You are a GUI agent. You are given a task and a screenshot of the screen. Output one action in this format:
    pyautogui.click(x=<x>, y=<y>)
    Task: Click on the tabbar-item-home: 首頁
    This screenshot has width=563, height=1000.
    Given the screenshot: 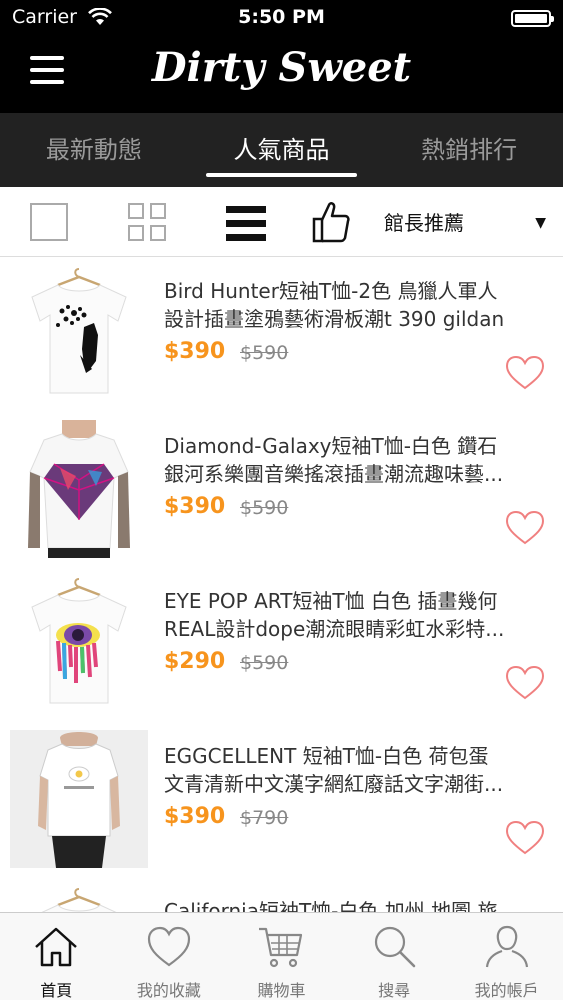 What is the action you would take?
    pyautogui.click(x=56, y=956)
    